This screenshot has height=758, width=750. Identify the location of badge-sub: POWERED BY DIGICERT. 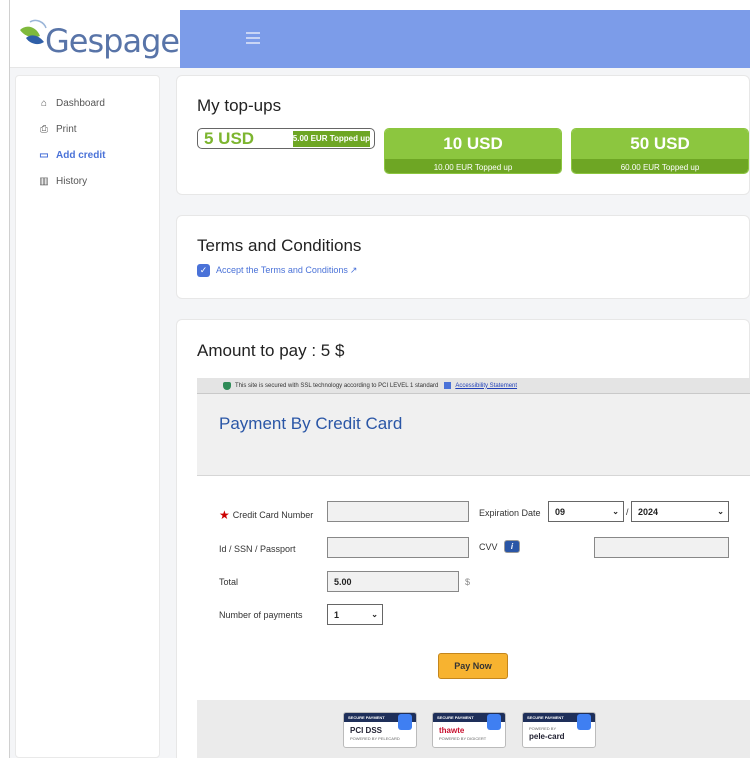
(463, 738).